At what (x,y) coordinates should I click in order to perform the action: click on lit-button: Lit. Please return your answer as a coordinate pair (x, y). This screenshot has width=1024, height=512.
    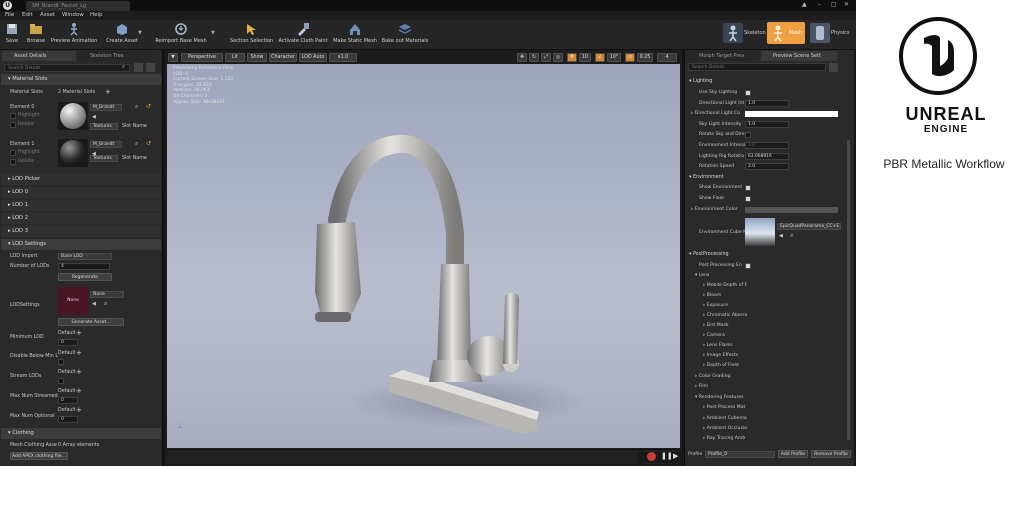
    Looking at the image, I should click on (235, 57).